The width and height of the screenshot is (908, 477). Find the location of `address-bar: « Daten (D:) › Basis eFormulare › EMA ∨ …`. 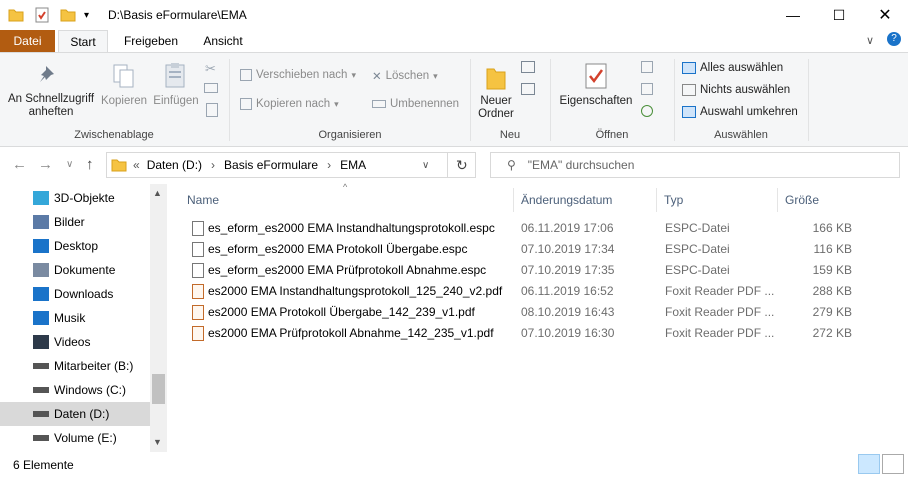

address-bar: « Daten (D:) › Basis eFormulare › EMA ∨ … is located at coordinates (291, 165).